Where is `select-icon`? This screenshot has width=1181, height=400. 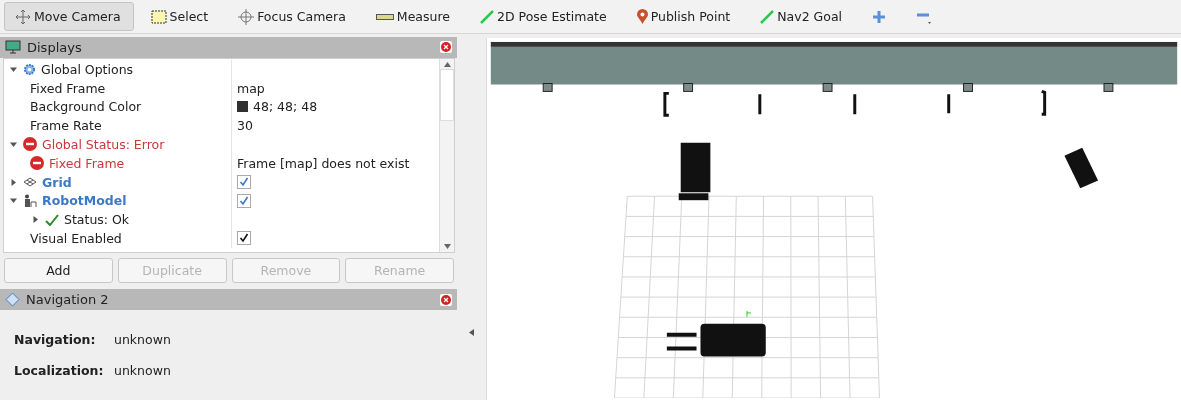 select-icon is located at coordinates (158, 16).